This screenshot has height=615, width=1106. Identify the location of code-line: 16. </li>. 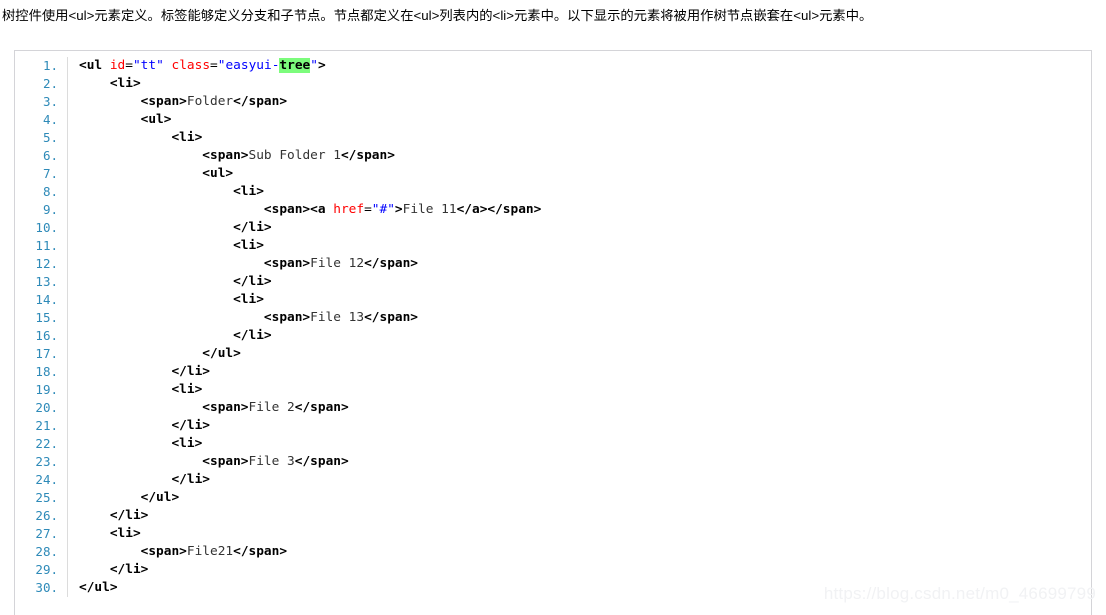
(553, 336).